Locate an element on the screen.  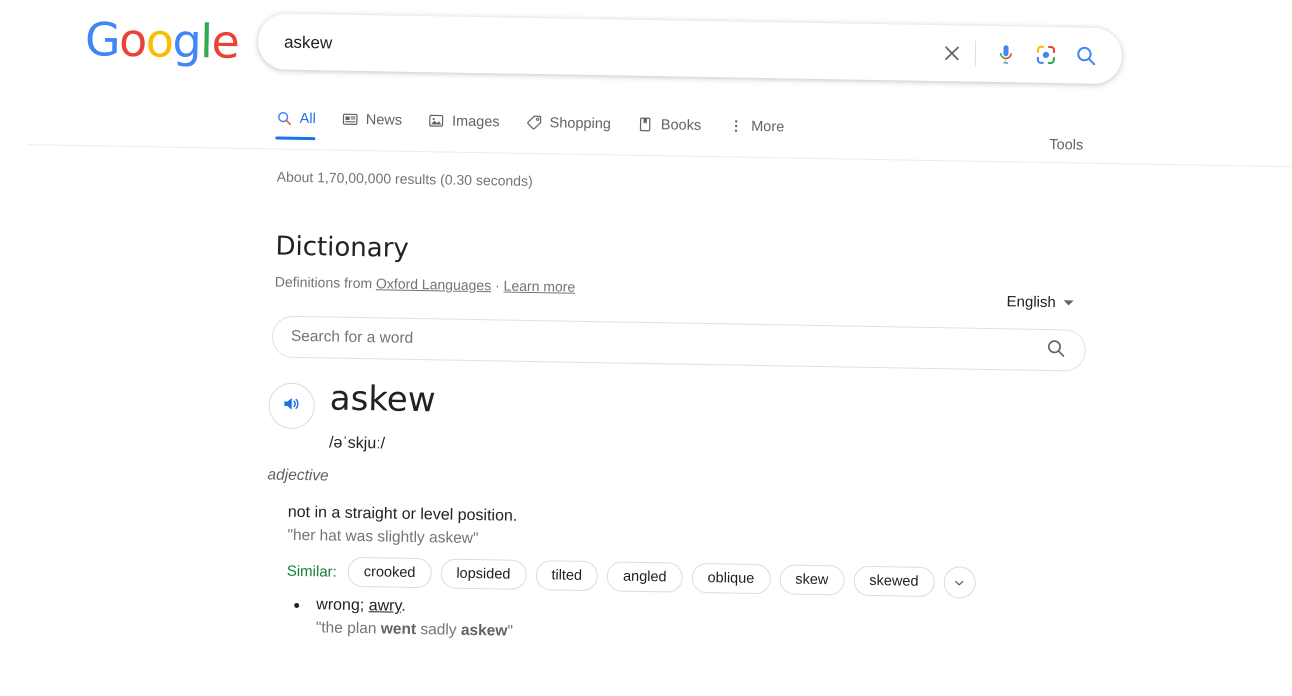
clear-icon is located at coordinates (952, 53).